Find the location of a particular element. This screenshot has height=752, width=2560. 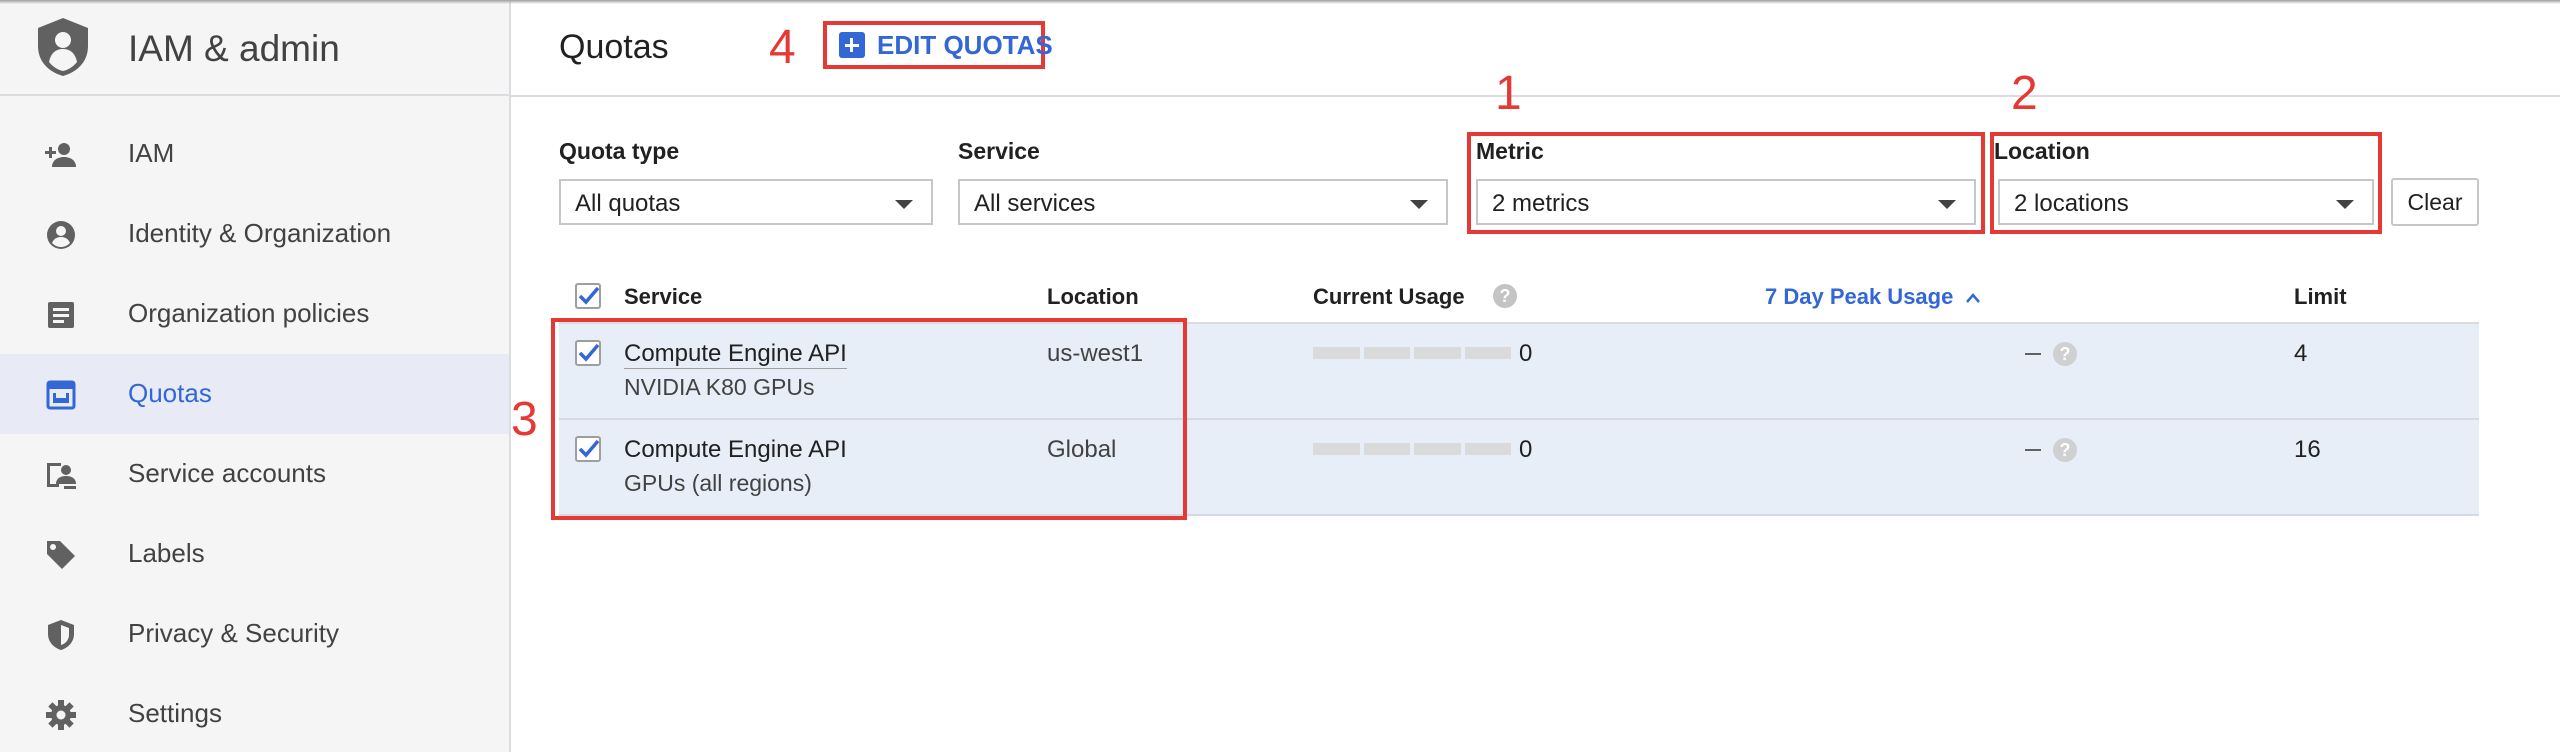

limit-value: 4 is located at coordinates (2301, 353).